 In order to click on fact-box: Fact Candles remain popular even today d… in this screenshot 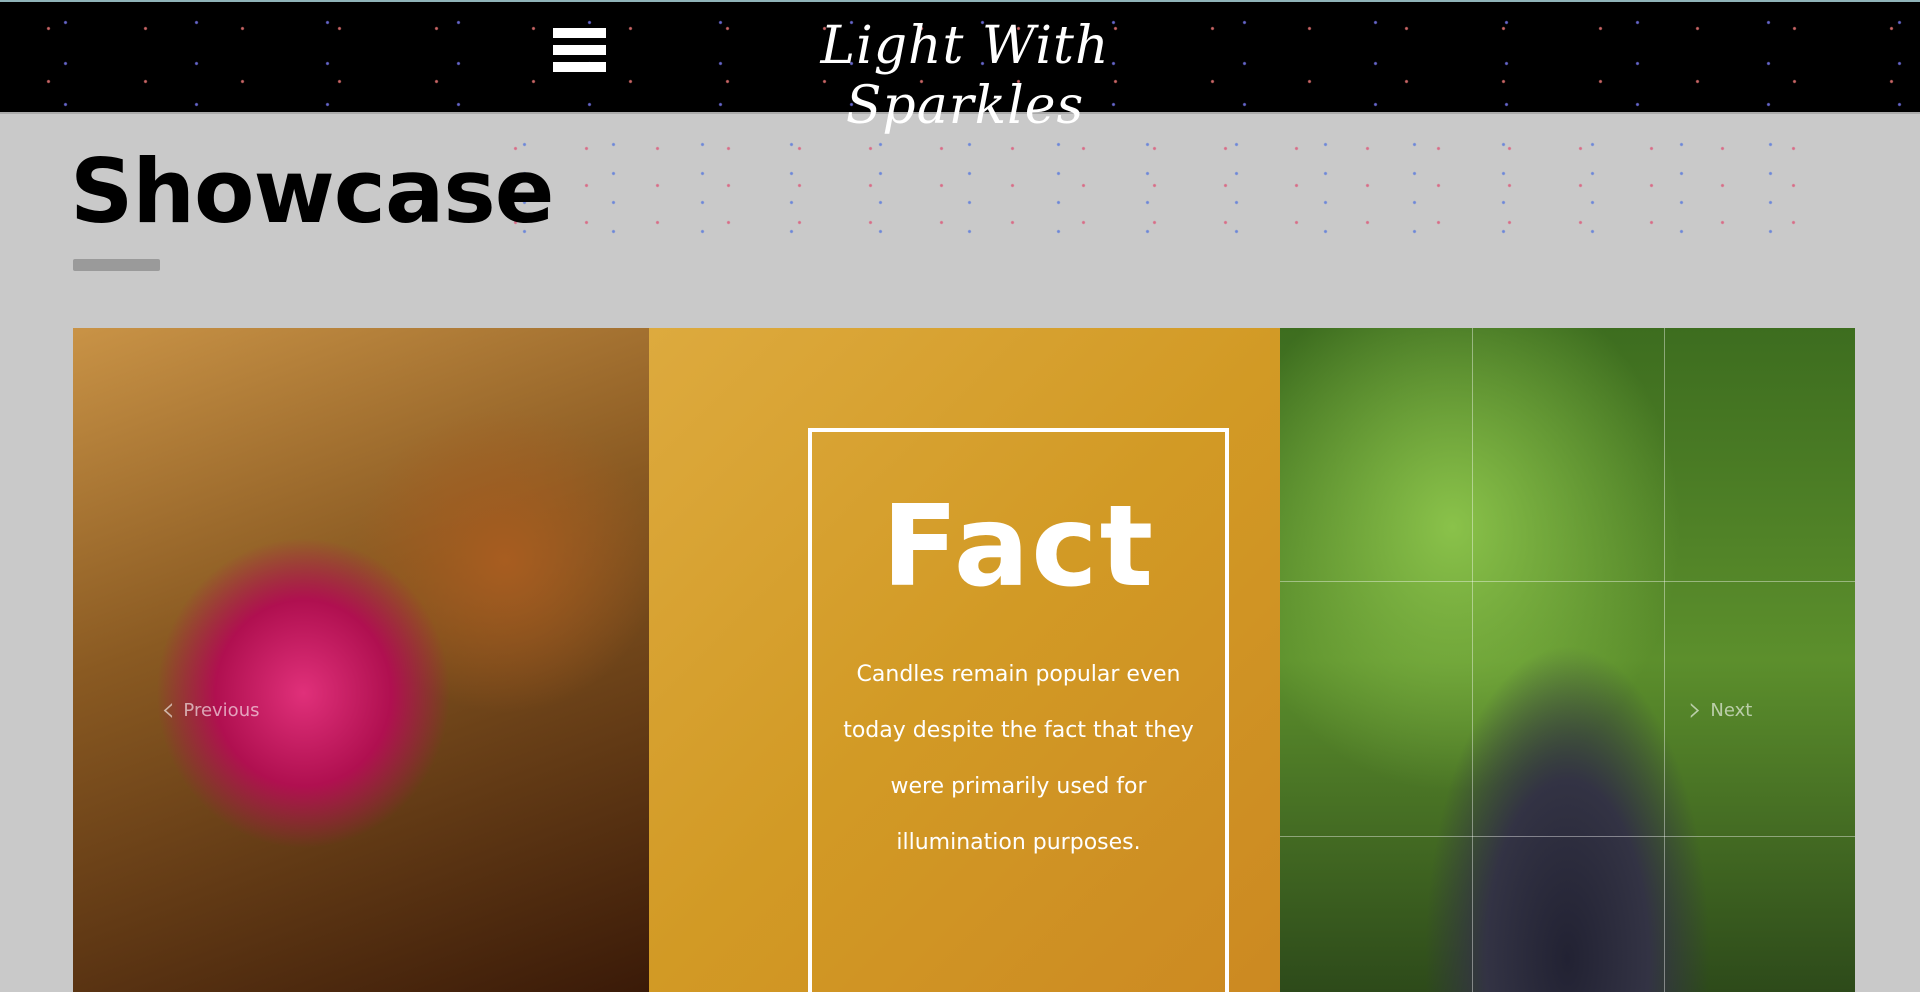, I will do `click(1018, 710)`.